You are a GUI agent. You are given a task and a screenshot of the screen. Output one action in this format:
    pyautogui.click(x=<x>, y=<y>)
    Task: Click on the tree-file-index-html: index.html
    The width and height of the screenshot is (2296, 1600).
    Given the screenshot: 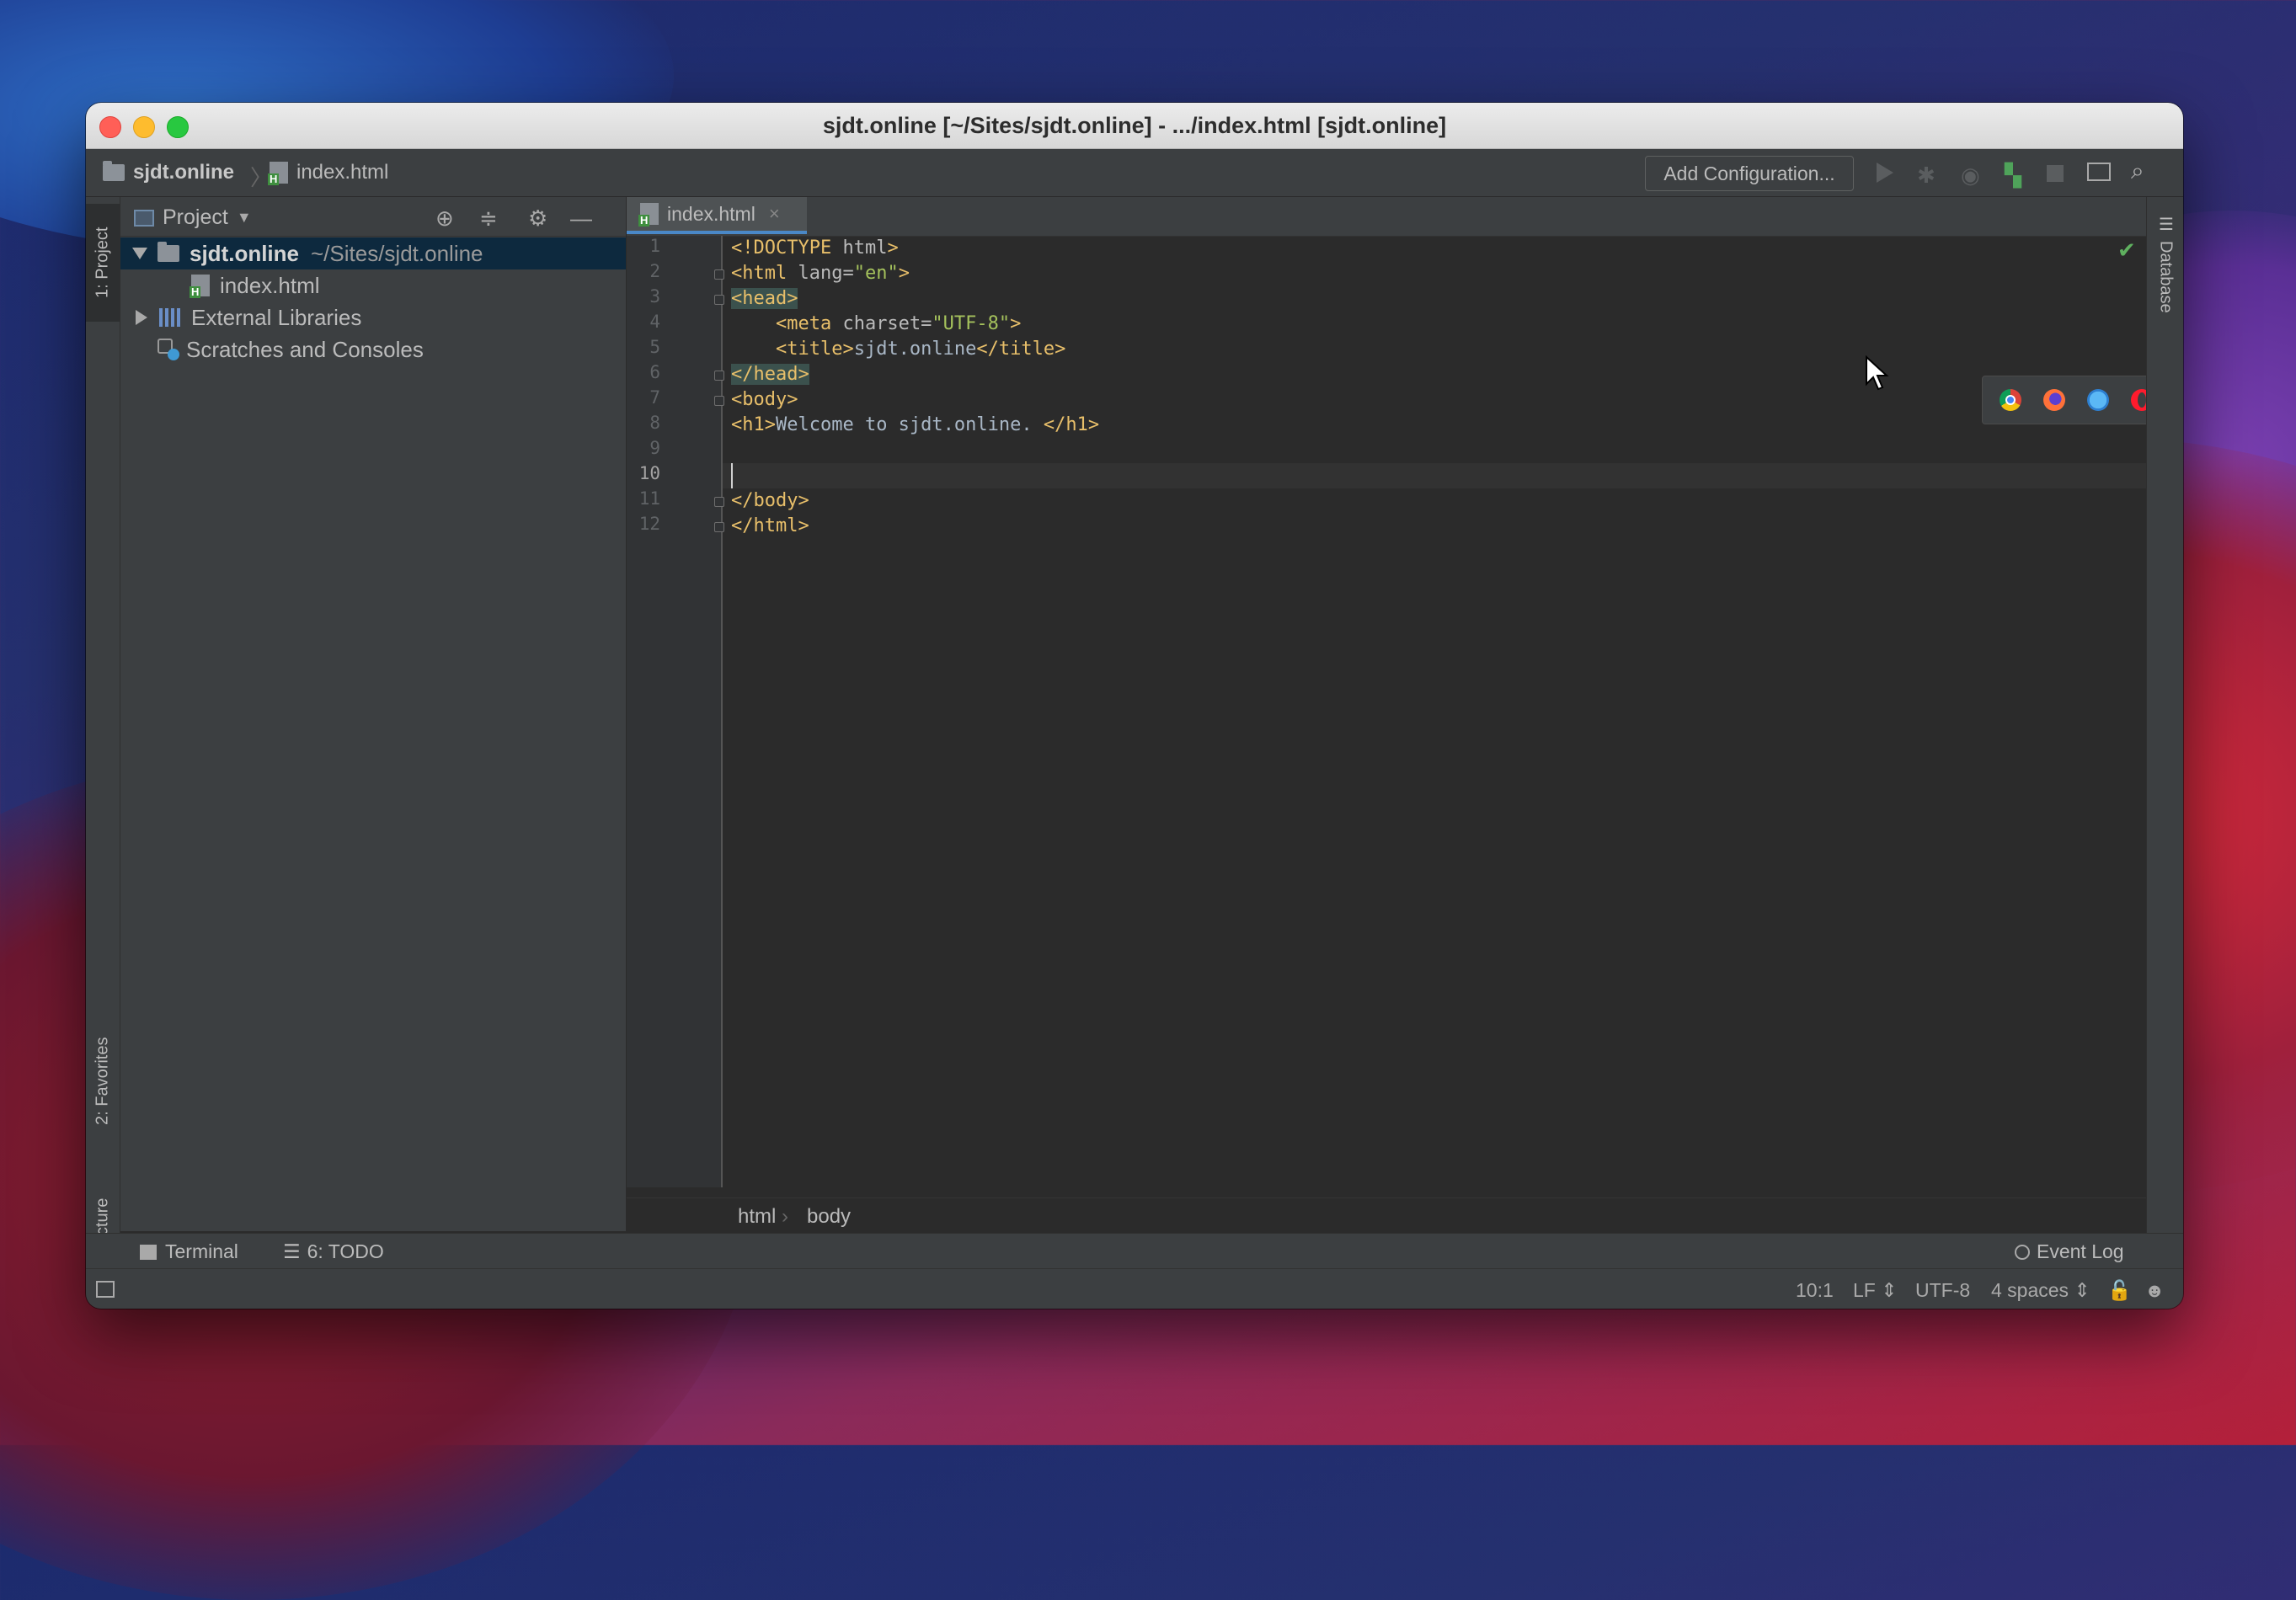 What is the action you would take?
    pyautogui.click(x=373, y=285)
    